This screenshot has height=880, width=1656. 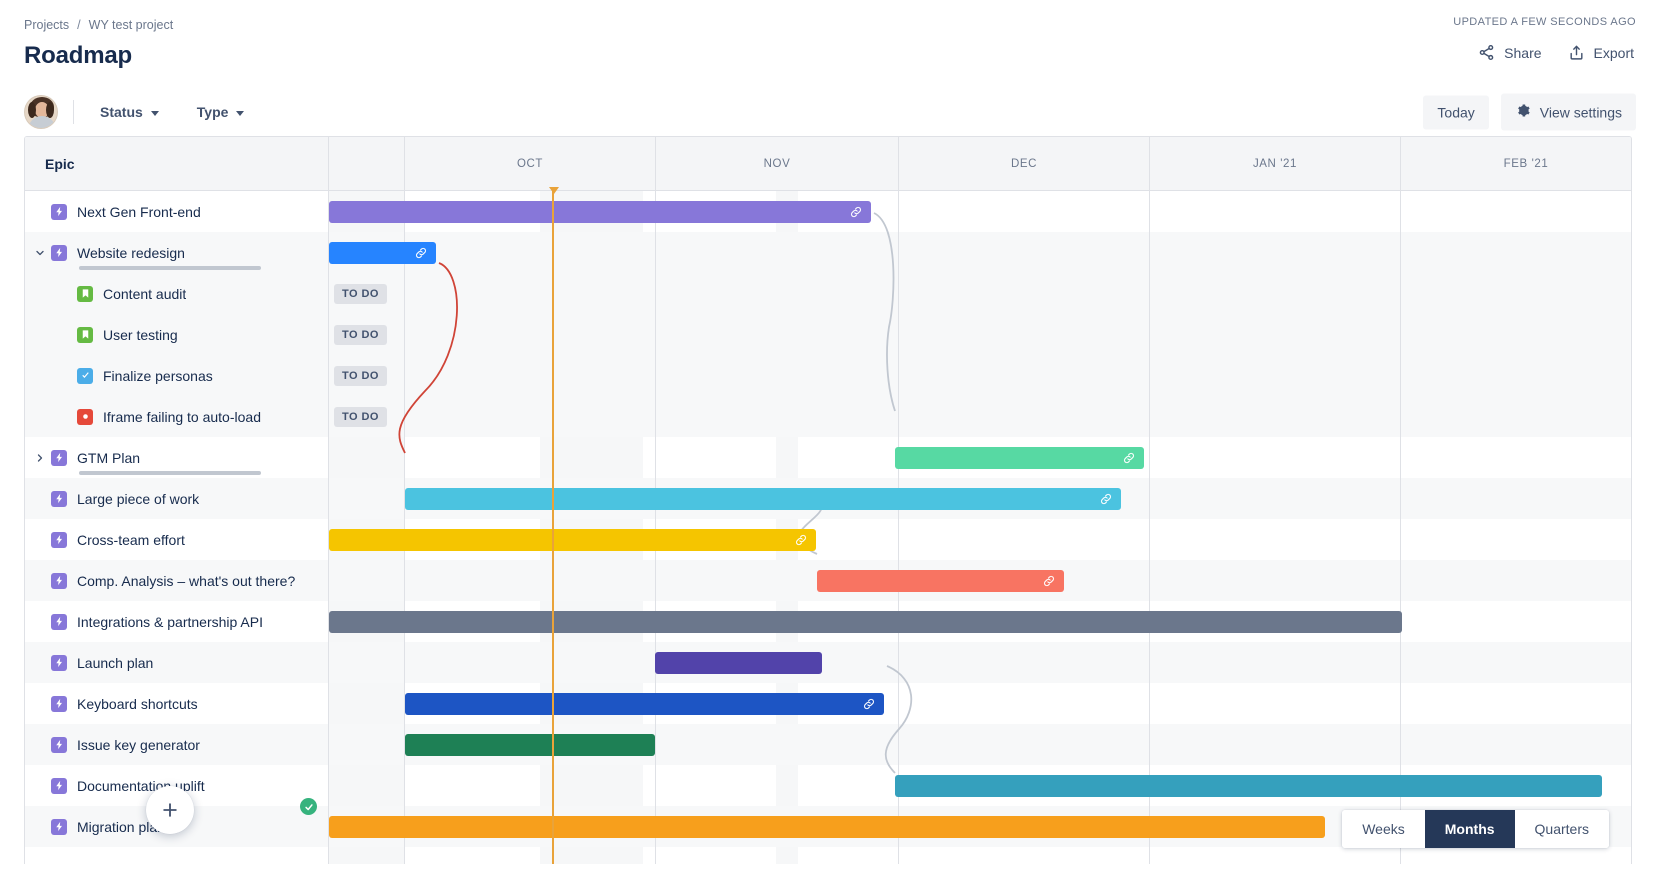 I want to click on row-label: Keyboard shortcuts, so click(x=137, y=703).